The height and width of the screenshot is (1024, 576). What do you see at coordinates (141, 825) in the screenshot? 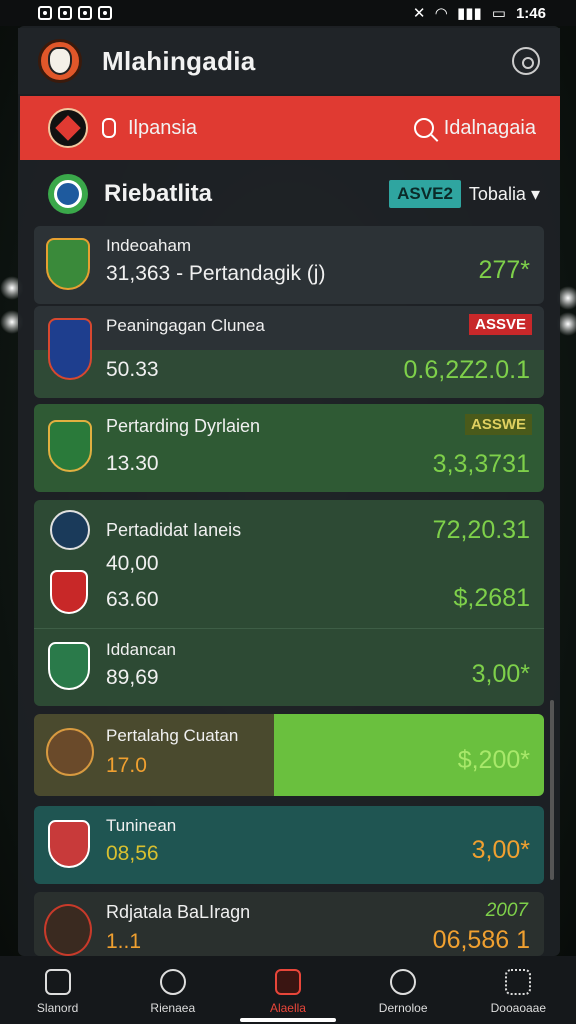
I see `match-title: Tuninean` at bounding box center [141, 825].